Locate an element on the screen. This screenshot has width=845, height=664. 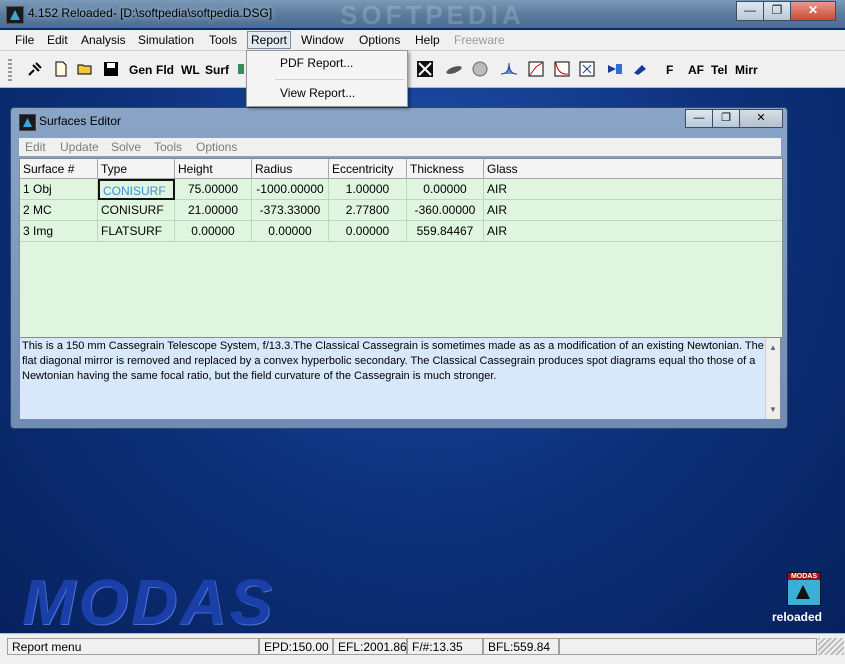
editor-app-icon is located at coordinates (27, 122).